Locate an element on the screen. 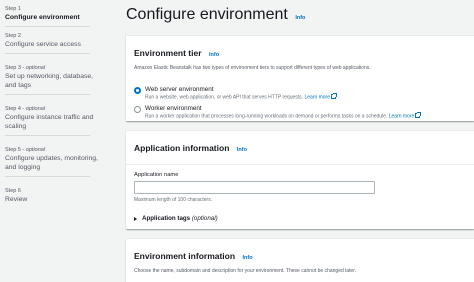  worker-radio is located at coordinates (137, 109).